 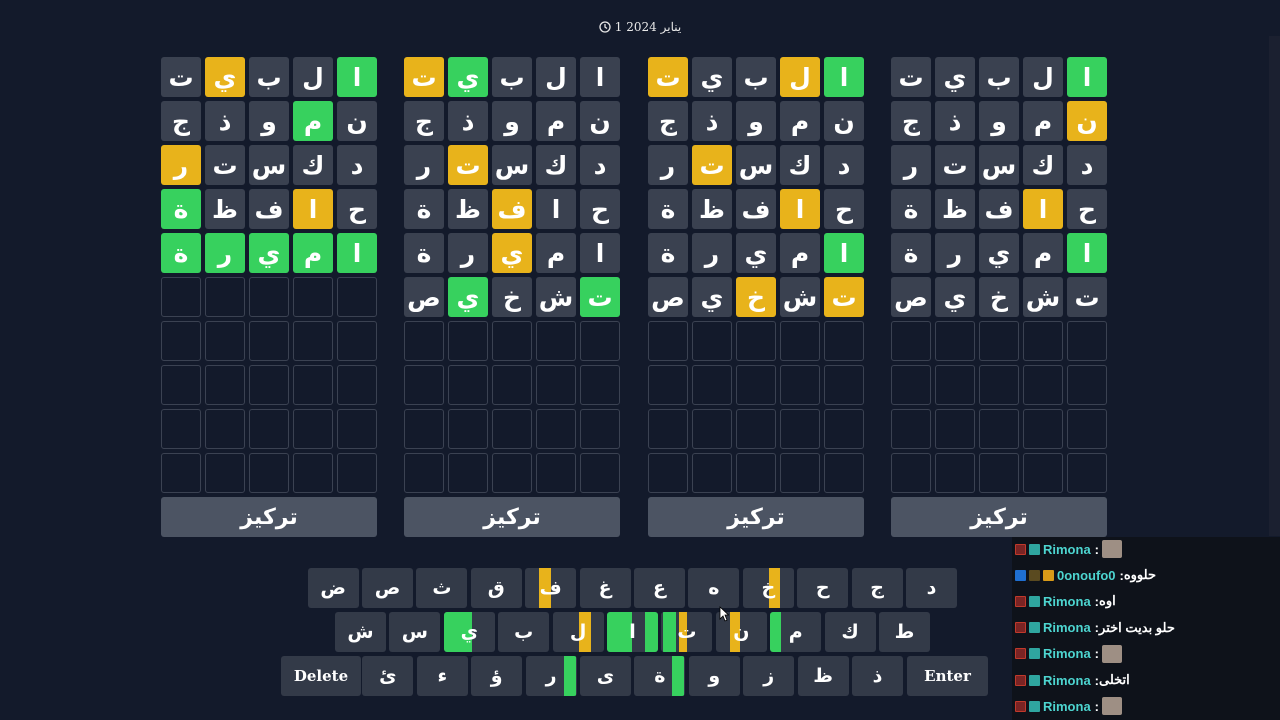 What do you see at coordinates (660, 676) in the screenshot?
I see `key: ة` at bounding box center [660, 676].